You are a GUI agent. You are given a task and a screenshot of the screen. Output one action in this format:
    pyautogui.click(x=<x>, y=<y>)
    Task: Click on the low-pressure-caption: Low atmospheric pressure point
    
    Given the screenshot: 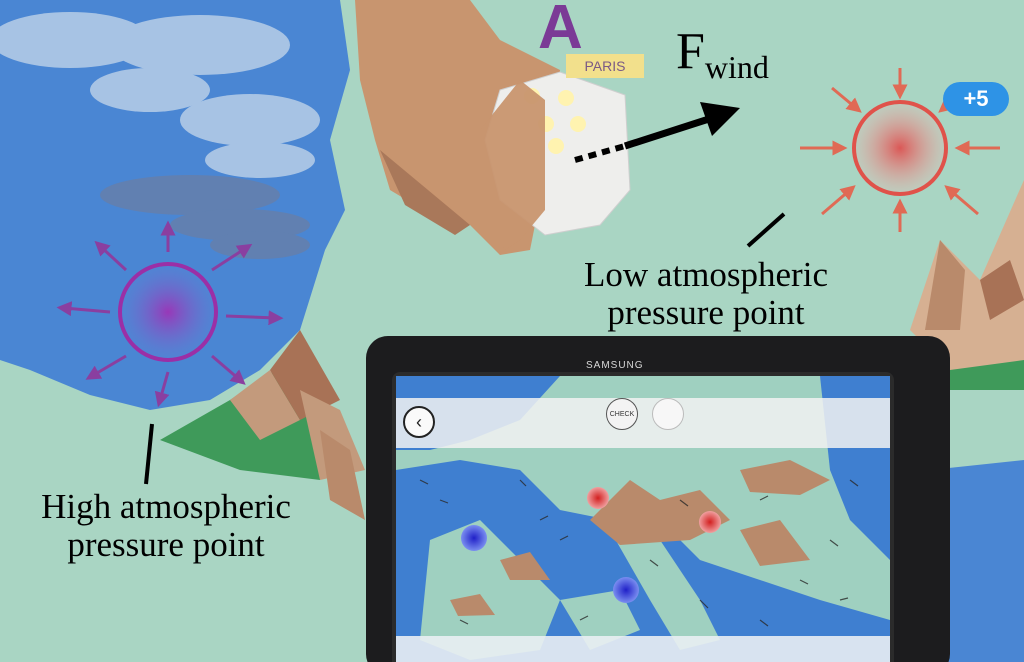 What is the action you would take?
    pyautogui.click(x=706, y=294)
    